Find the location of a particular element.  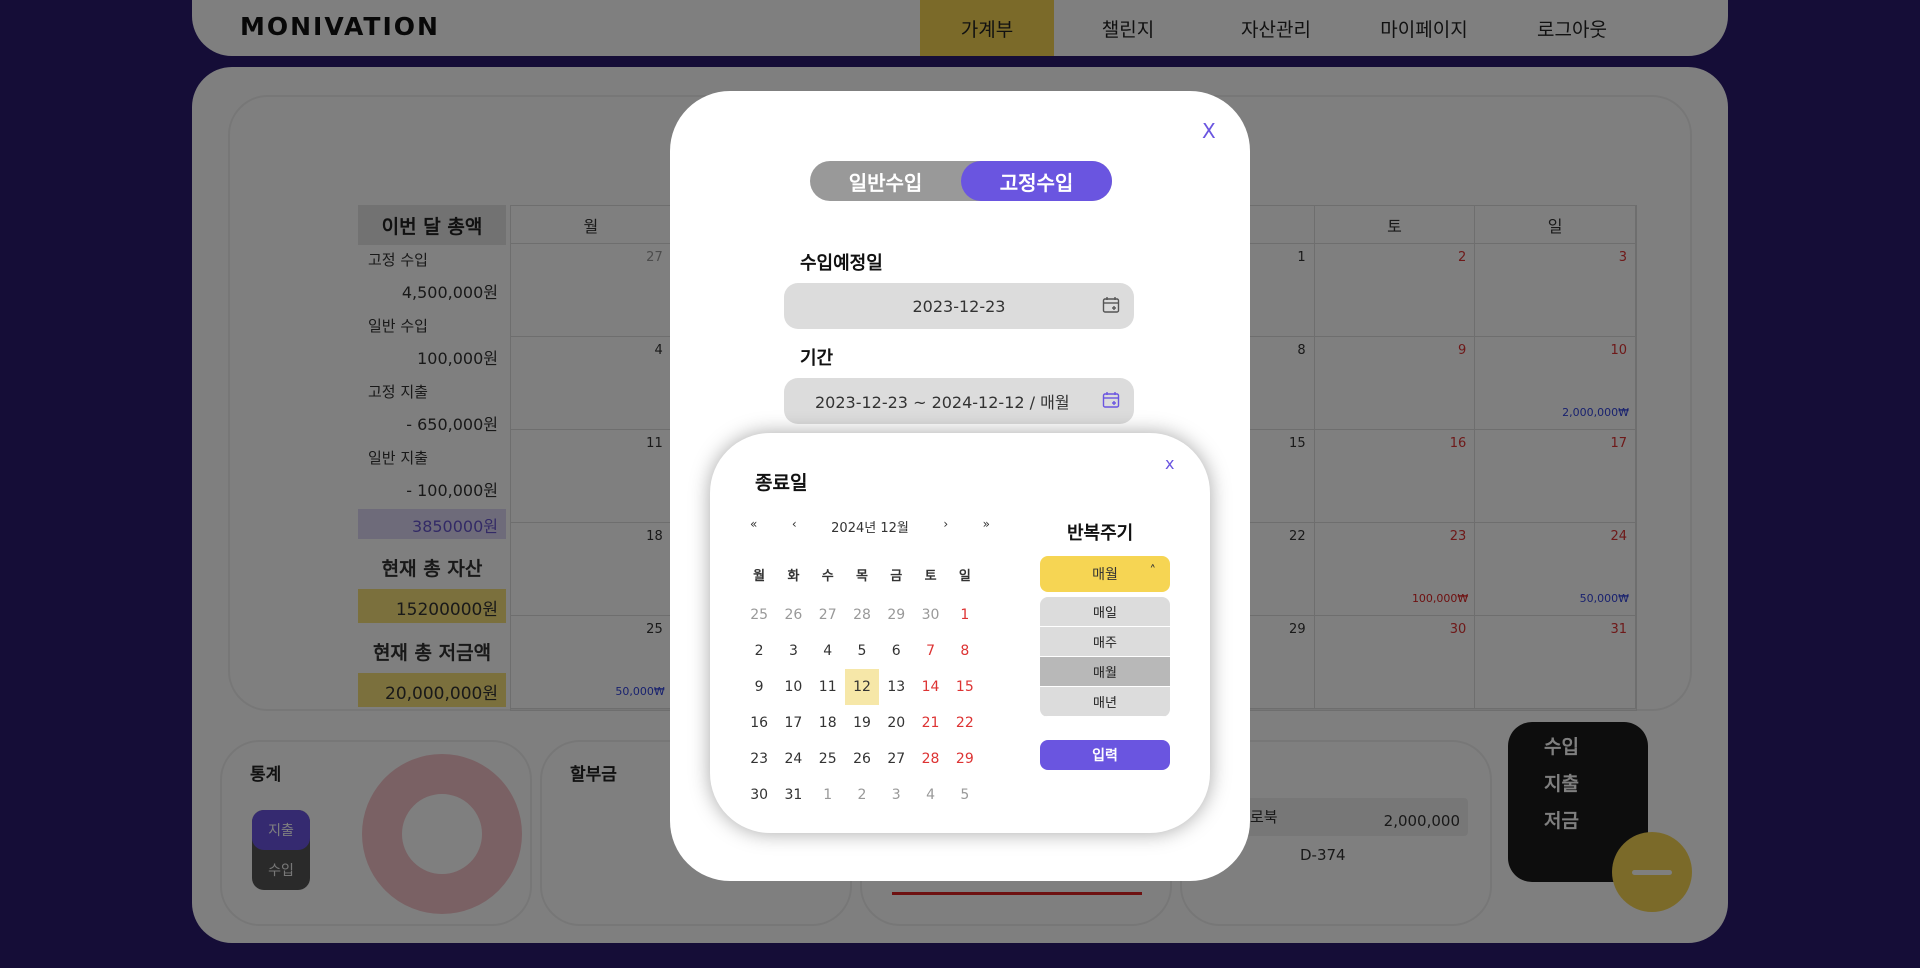

month-nav: « ‹ 2024년 12월 › » is located at coordinates (870, 526).